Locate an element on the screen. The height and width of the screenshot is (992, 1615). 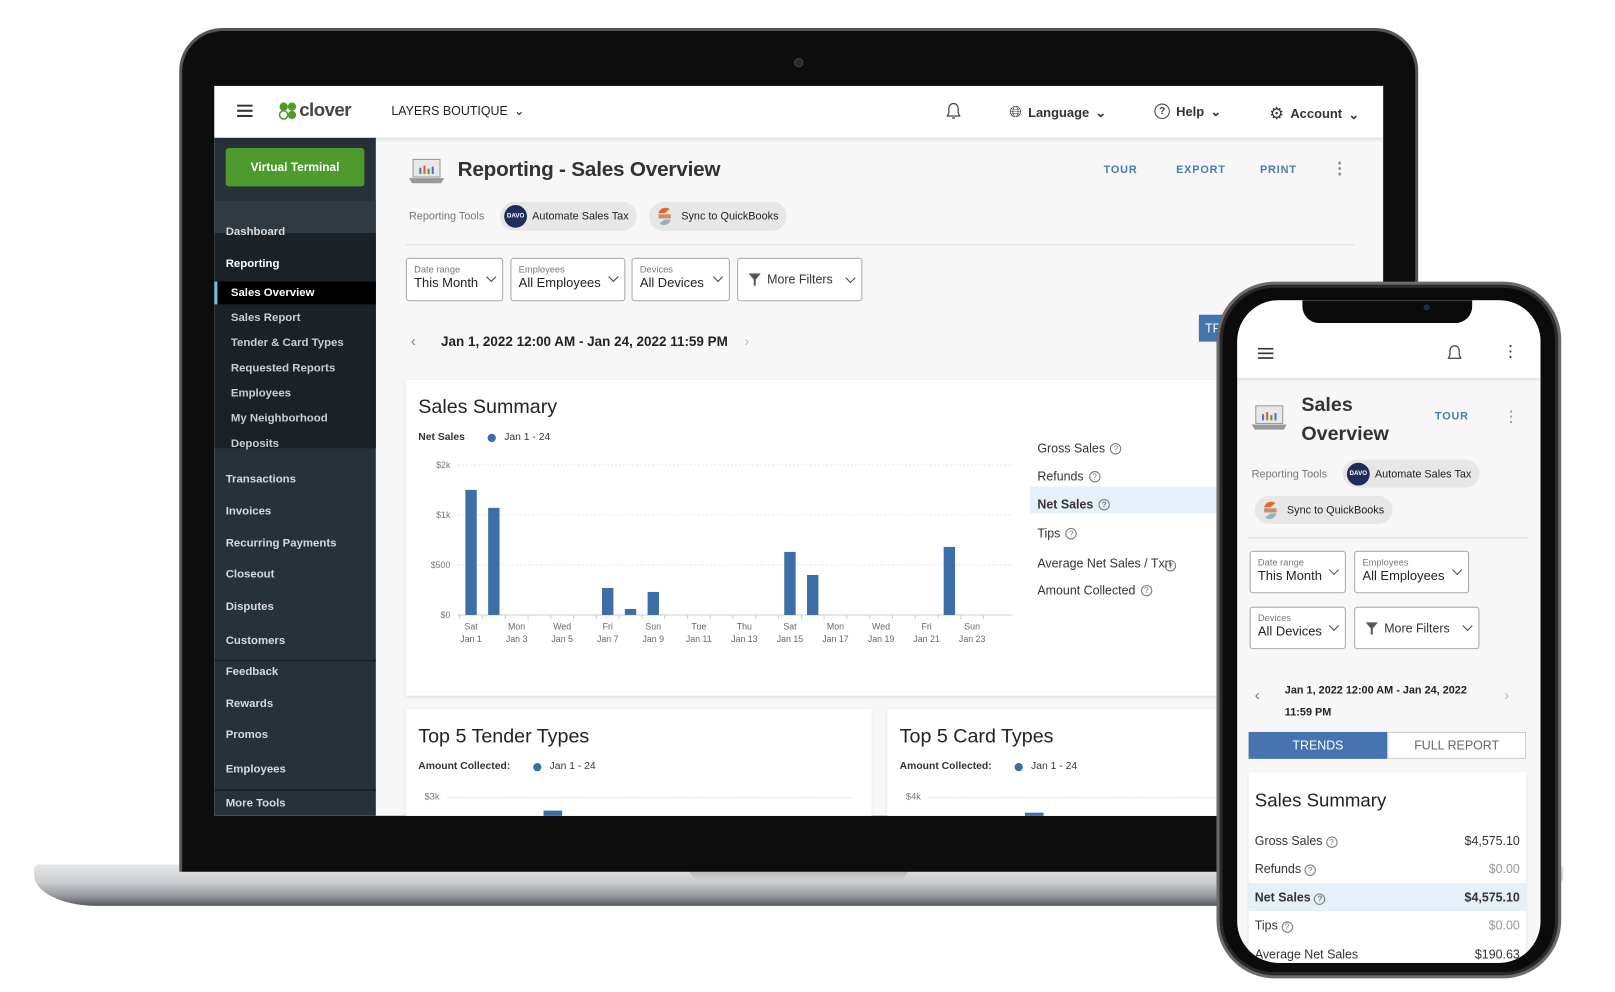
x-tick-label: Sat Jan 1 is located at coordinates (471, 632).